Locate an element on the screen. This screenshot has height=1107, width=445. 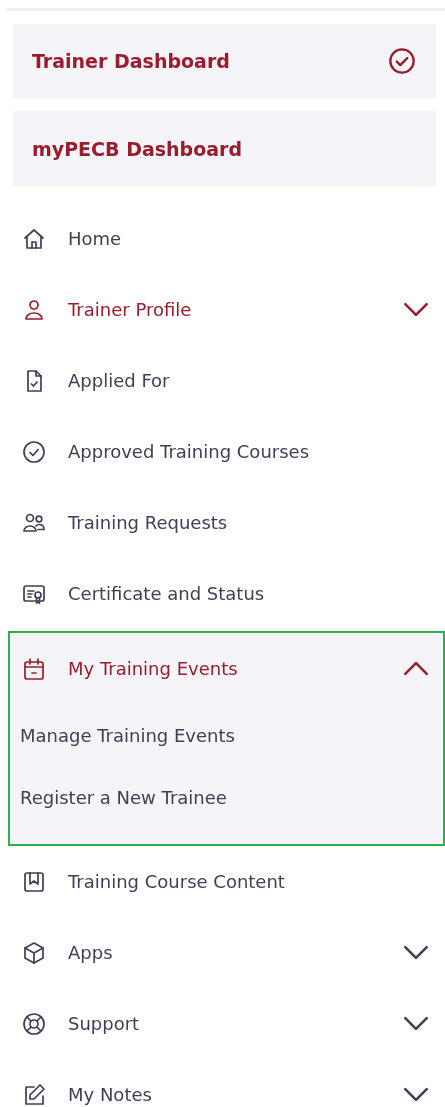
menu-item: Training Requests is located at coordinates (222, 522).